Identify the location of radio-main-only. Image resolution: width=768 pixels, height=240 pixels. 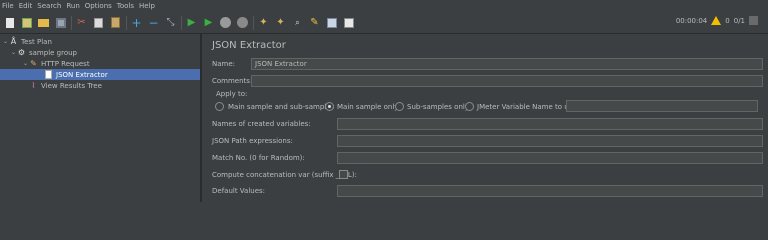
(329, 106).